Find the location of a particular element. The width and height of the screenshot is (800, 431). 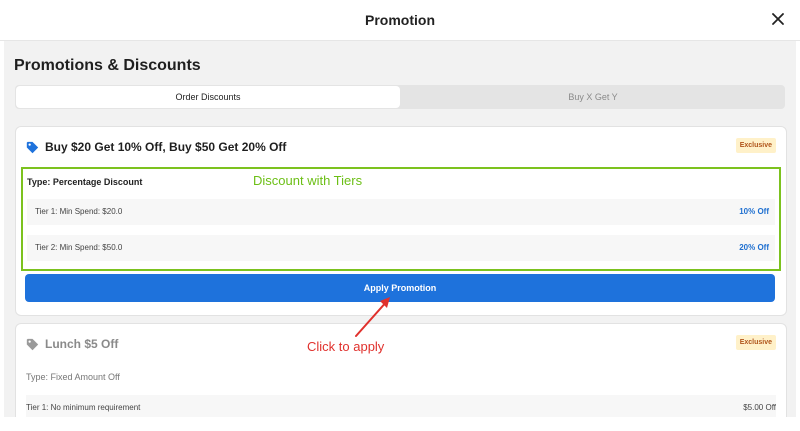

tab-bar: Order Discounts Buy X Get Y is located at coordinates (400, 97).